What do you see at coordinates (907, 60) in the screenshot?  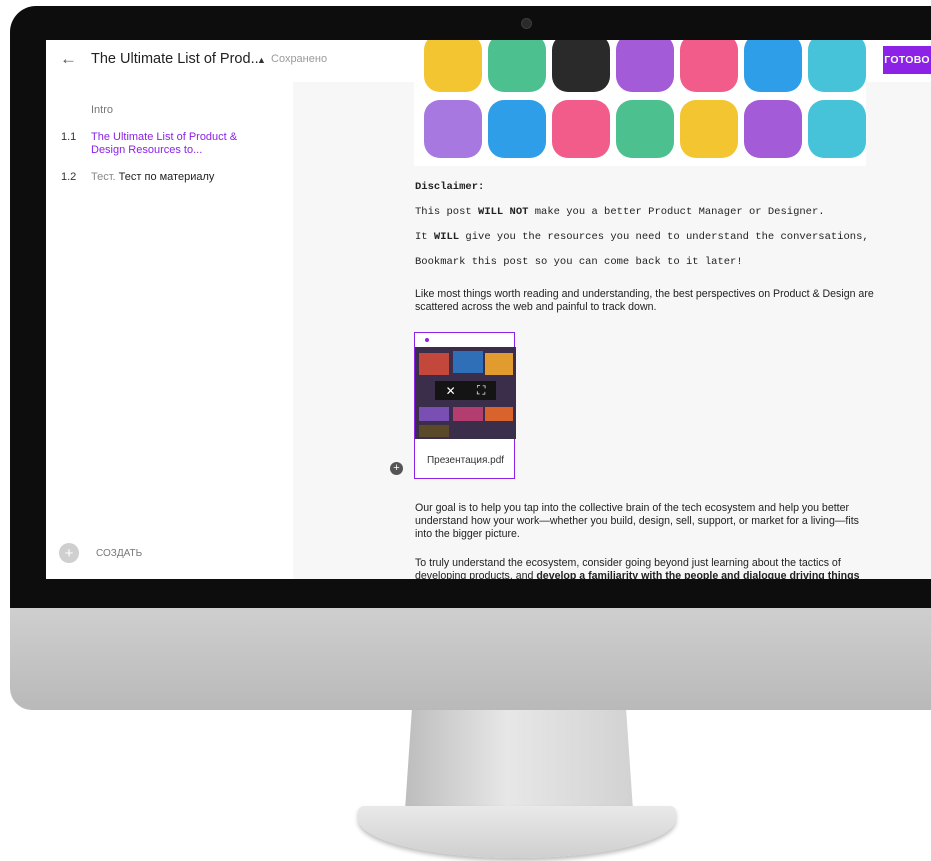 I see `done-button: ГОТОВО` at bounding box center [907, 60].